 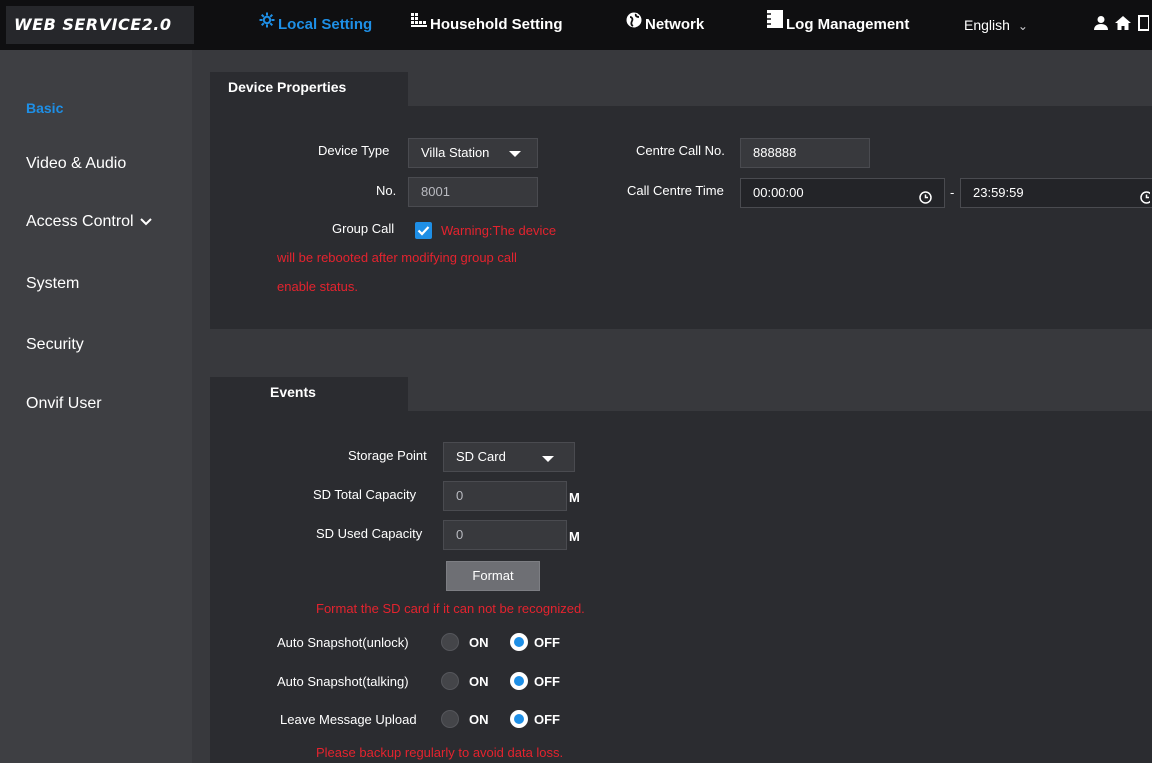 I want to click on group-call-label: Group Call, so click(x=363, y=228).